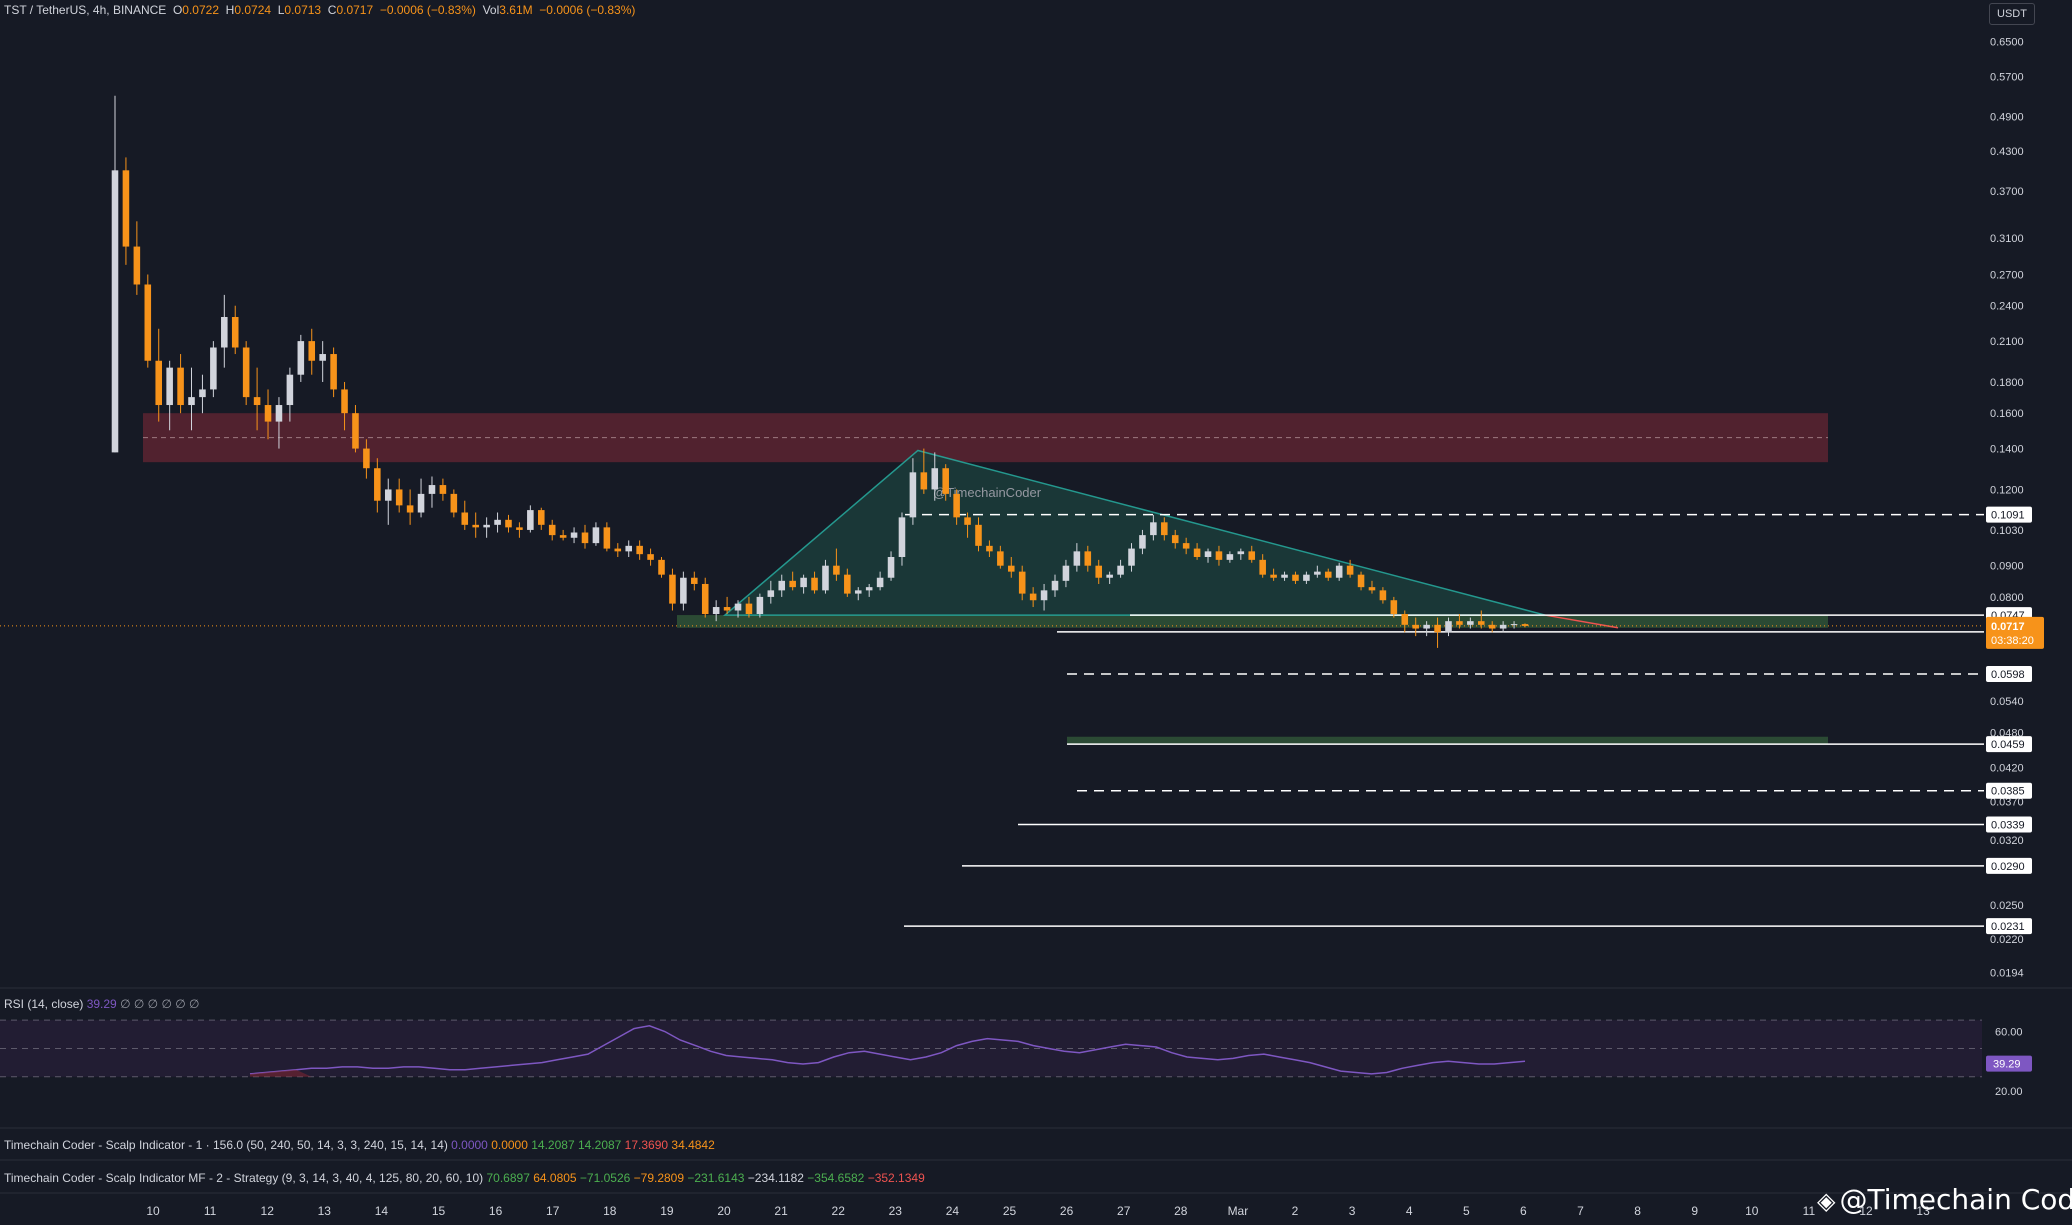 This screenshot has height=1225, width=2072. I want to click on y-tick-label-15: 0.0800, so click(2007, 598).